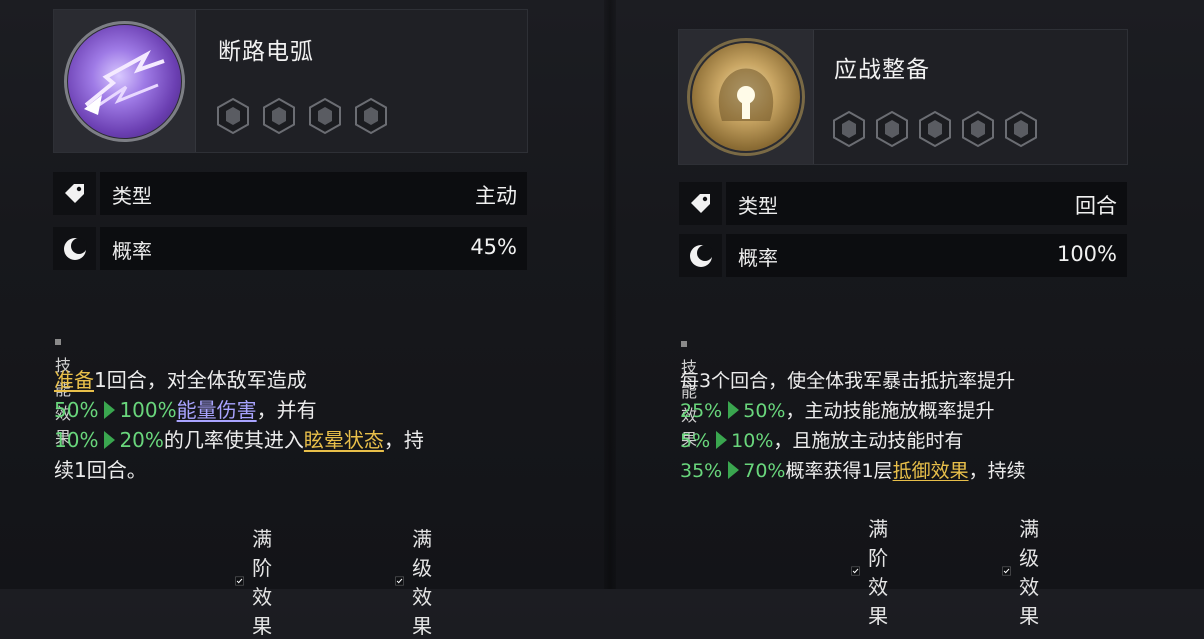  I want to click on lightning-arc-icon, so click(124, 81).